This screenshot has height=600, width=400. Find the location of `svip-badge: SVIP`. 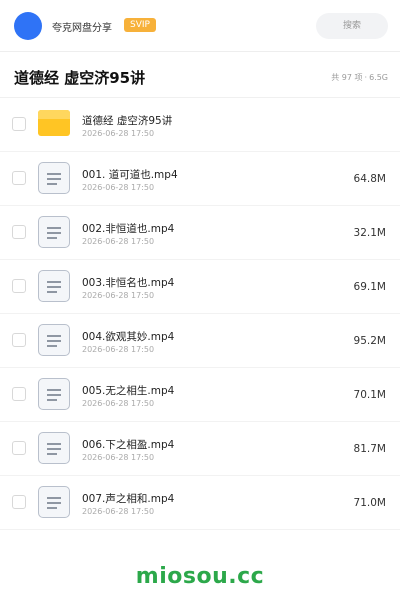

svip-badge: SVIP is located at coordinates (140, 25).